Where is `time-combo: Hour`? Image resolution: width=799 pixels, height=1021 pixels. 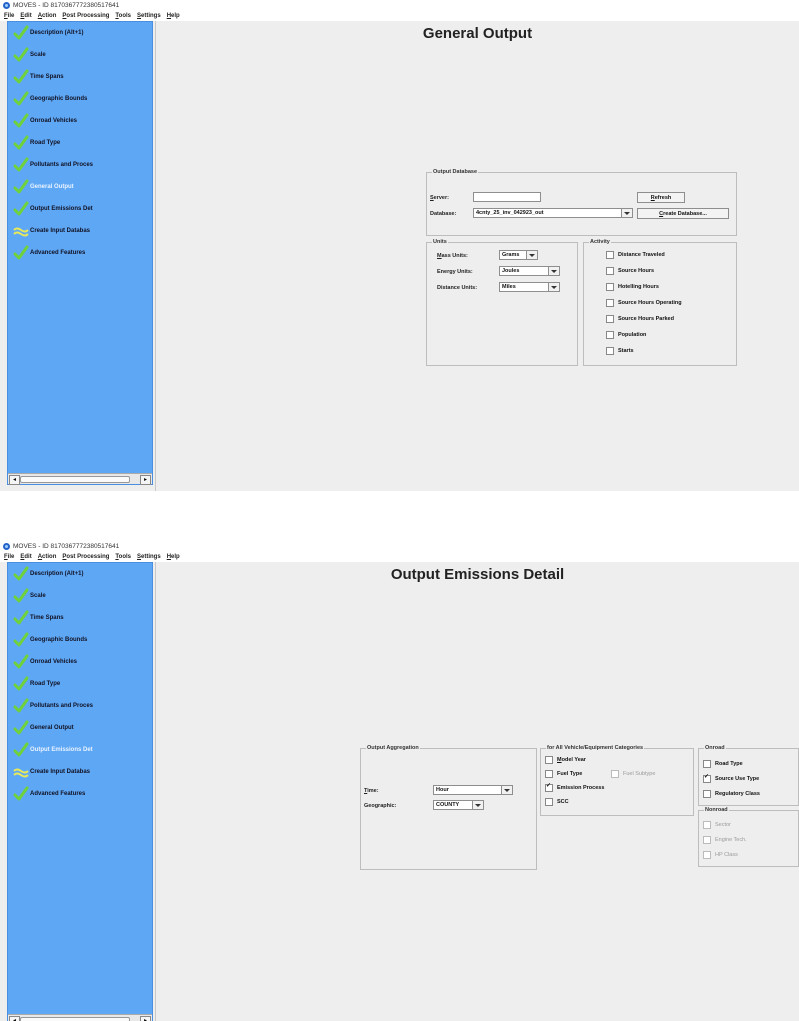 time-combo: Hour is located at coordinates (473, 790).